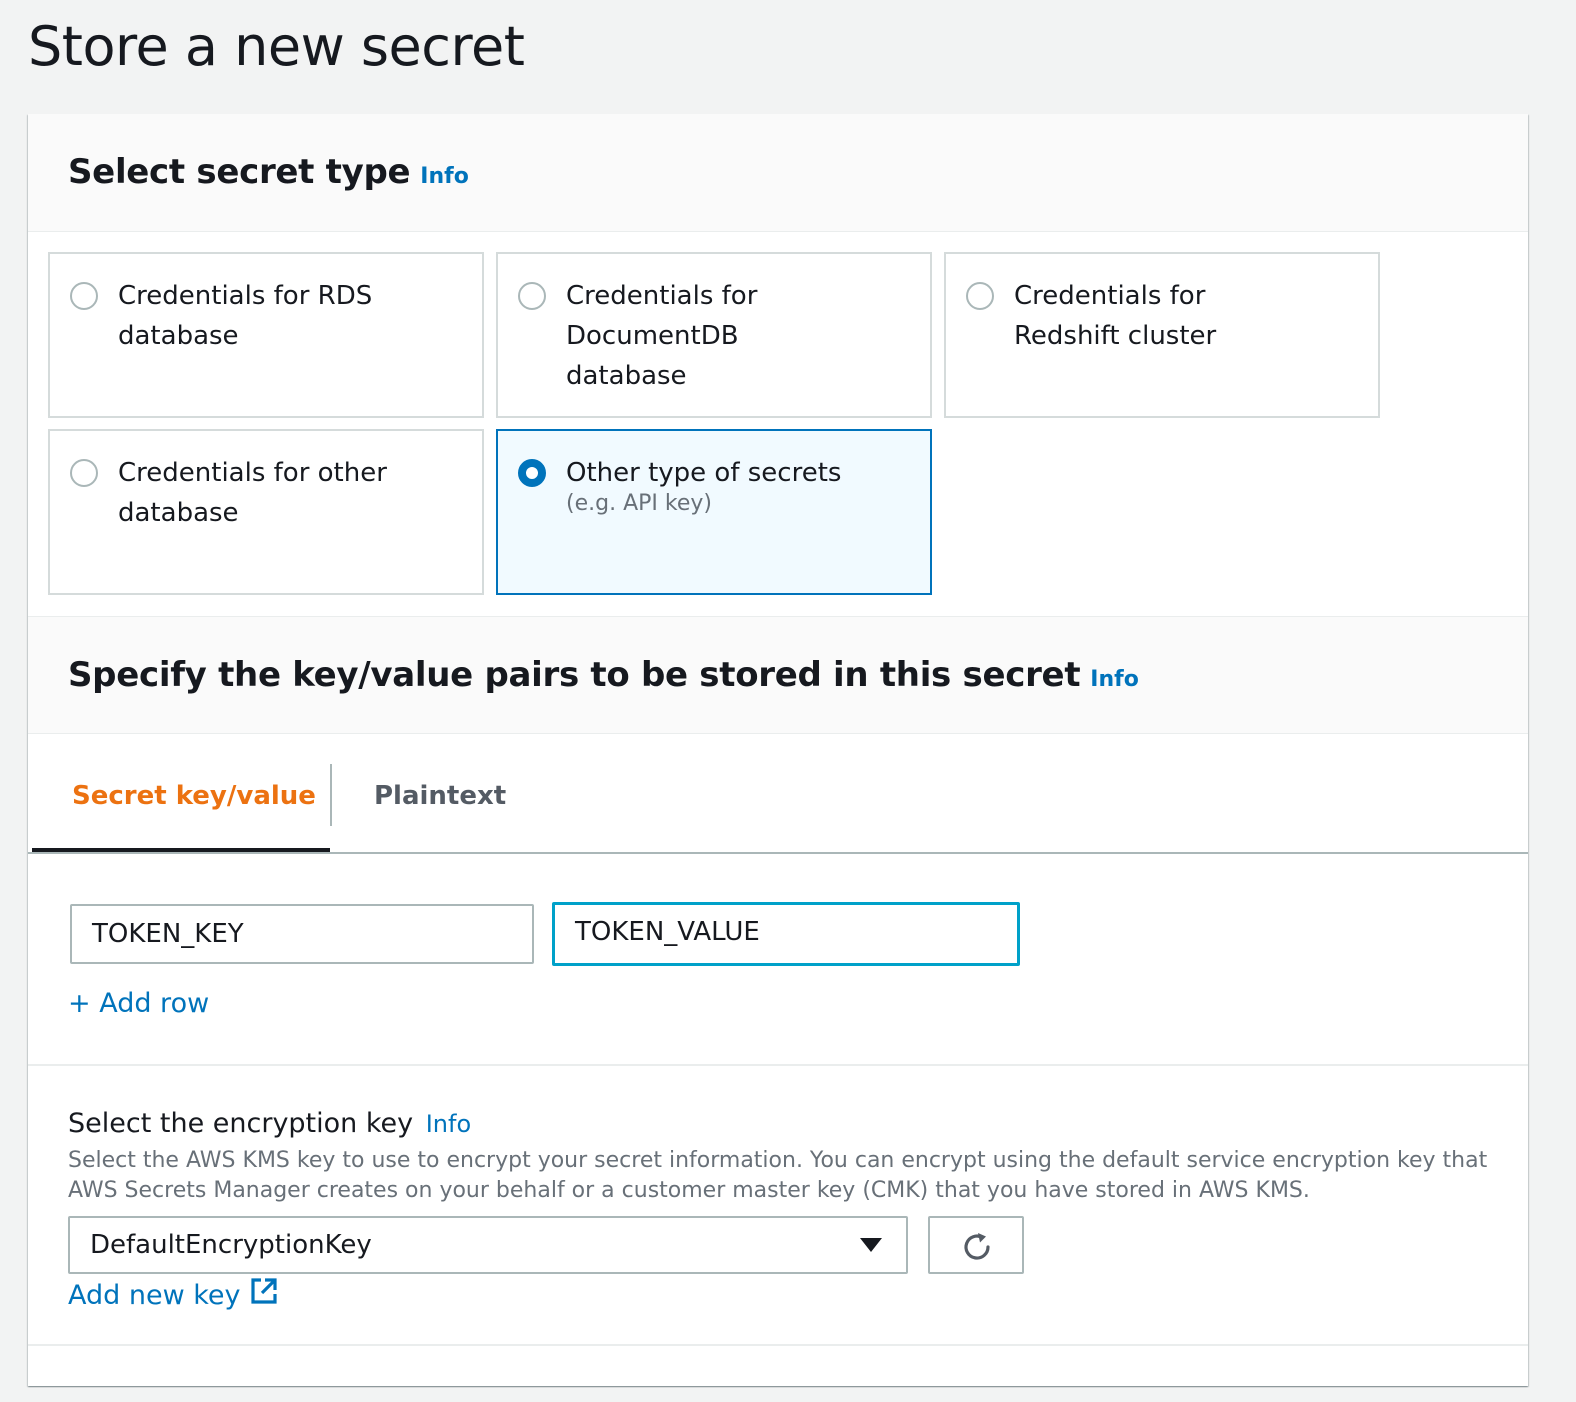 This screenshot has width=1576, height=1402. Describe the element at coordinates (231, 1245) in the screenshot. I see `encryption-key-selected-value: DefaultEncryptionKey` at that location.